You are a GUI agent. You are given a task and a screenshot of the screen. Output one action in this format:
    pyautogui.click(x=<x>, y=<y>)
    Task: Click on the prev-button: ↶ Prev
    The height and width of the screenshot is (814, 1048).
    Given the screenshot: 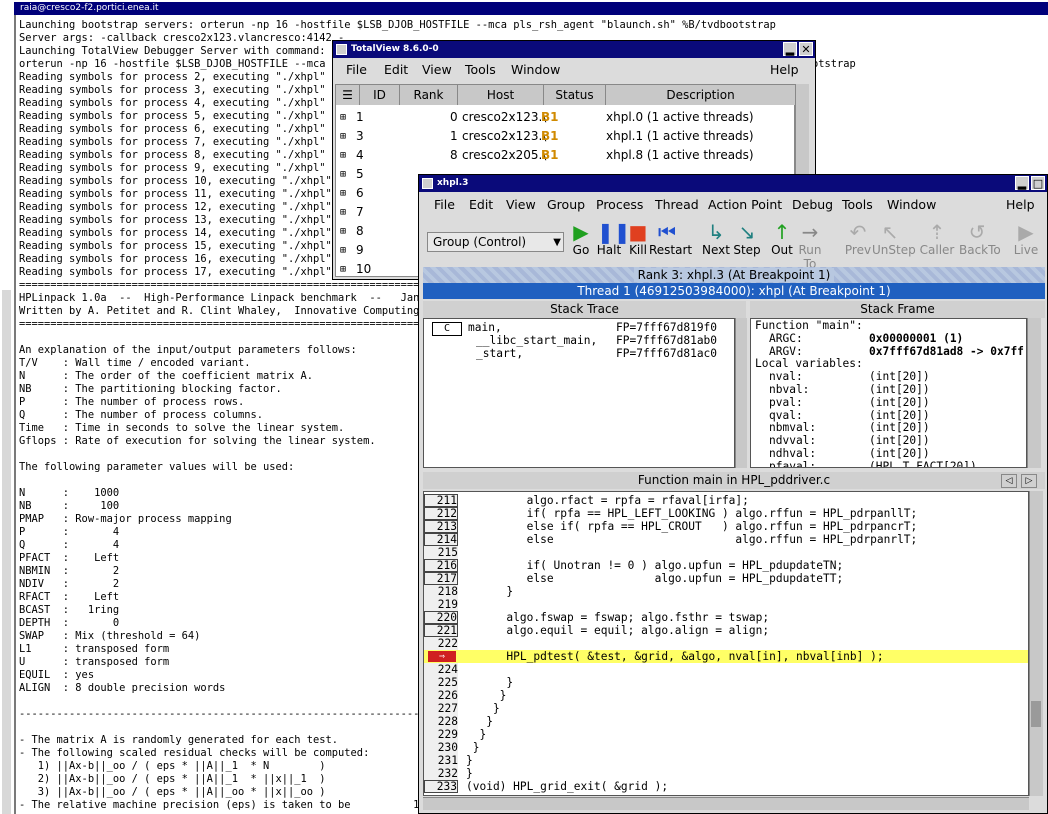 What is the action you would take?
    pyautogui.click(x=858, y=238)
    